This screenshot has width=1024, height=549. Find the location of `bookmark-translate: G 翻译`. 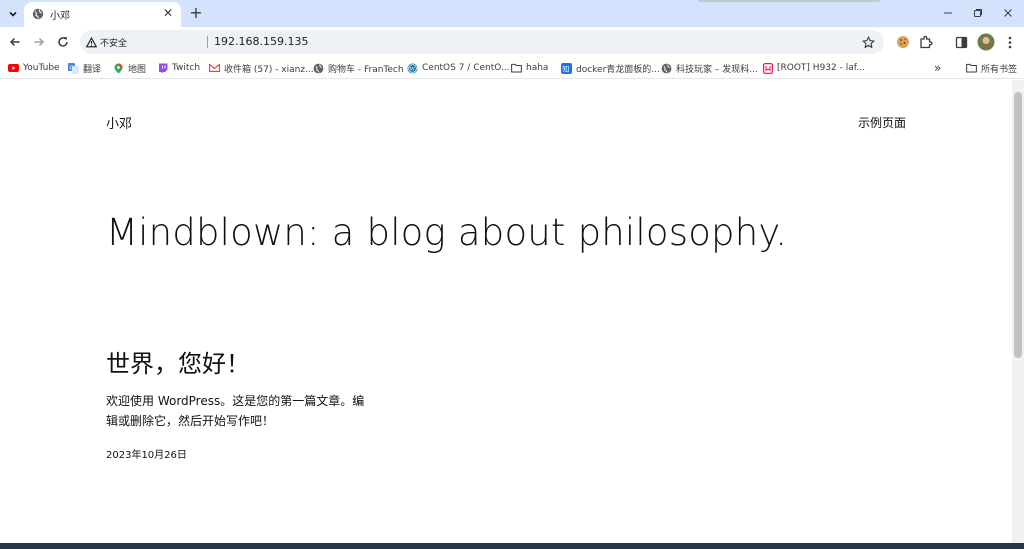

bookmark-translate: G 翻译 is located at coordinates (84, 68).